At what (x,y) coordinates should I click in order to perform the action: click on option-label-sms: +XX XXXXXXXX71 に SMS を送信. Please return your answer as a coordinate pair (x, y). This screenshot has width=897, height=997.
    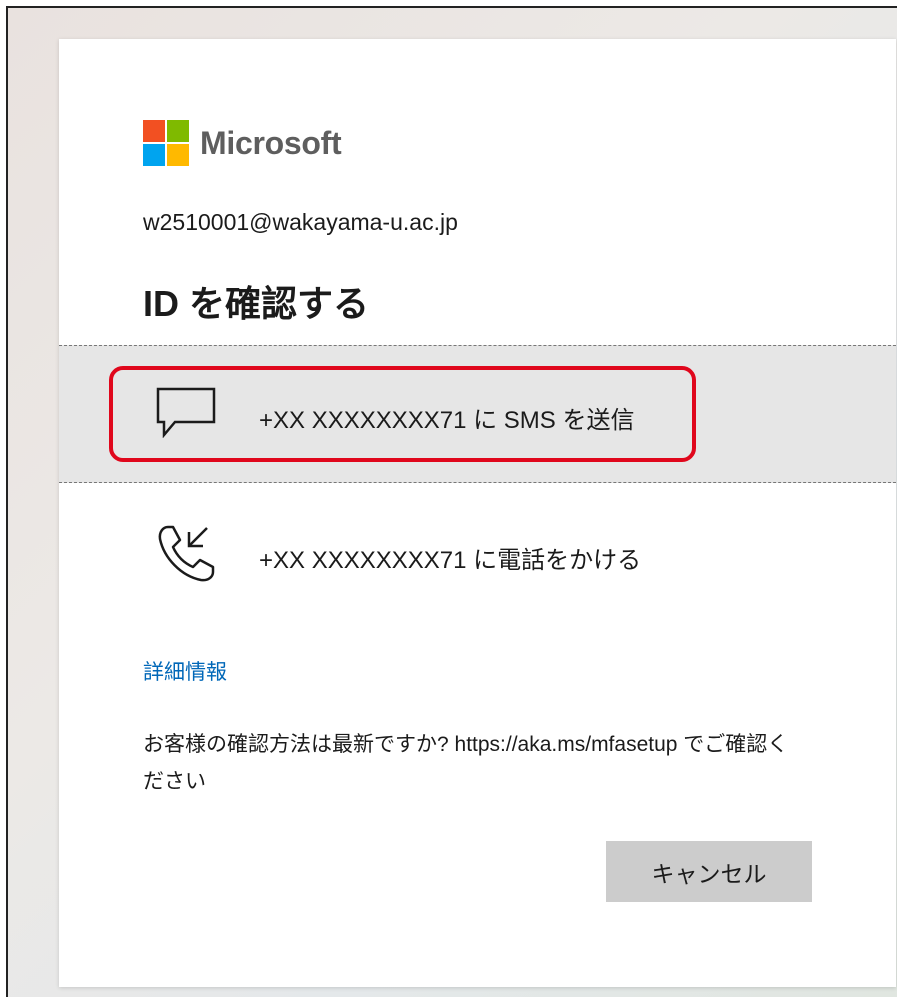
    Looking at the image, I should click on (447, 420).